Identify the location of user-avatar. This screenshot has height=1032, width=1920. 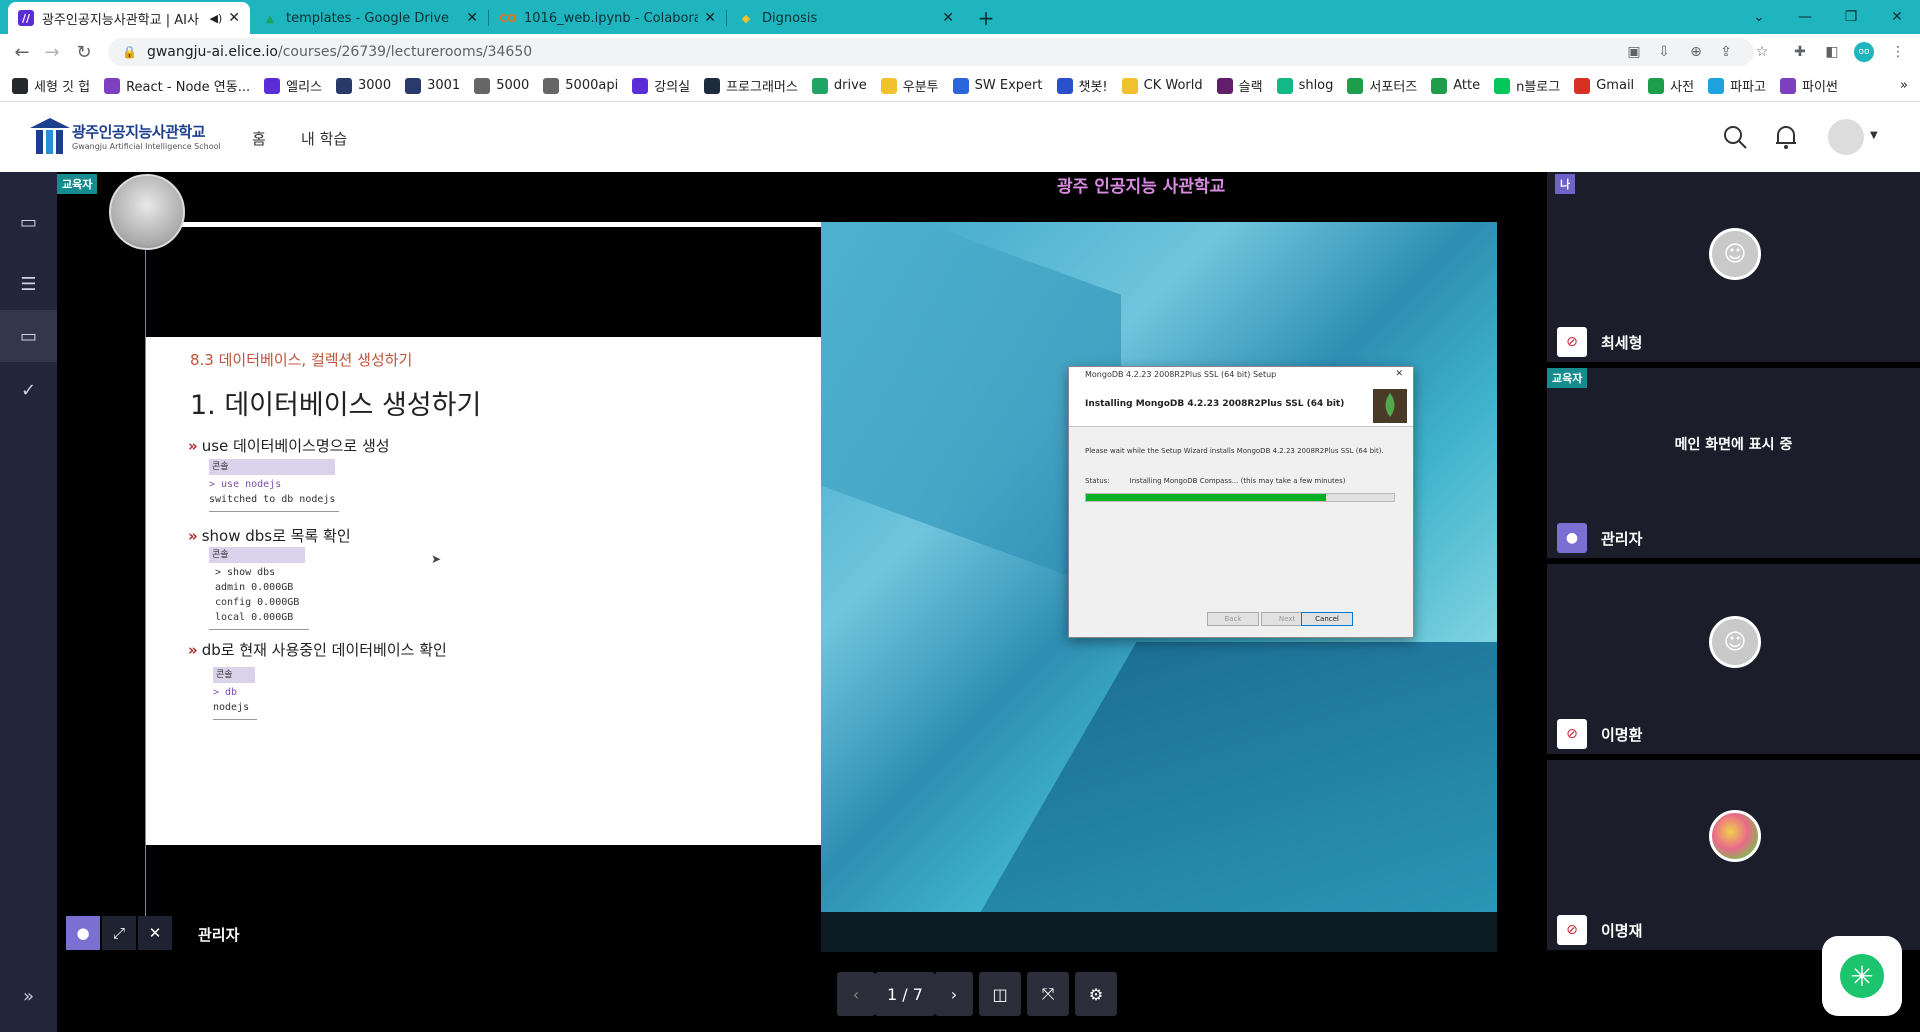
(1846, 137).